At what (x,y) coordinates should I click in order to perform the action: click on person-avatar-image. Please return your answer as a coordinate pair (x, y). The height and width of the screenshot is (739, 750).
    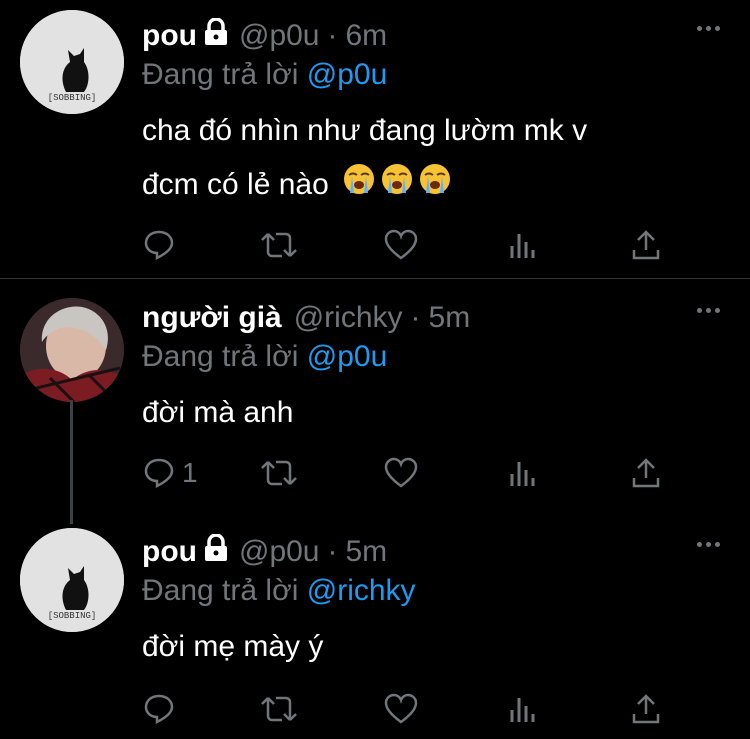
    Looking at the image, I should click on (72, 350).